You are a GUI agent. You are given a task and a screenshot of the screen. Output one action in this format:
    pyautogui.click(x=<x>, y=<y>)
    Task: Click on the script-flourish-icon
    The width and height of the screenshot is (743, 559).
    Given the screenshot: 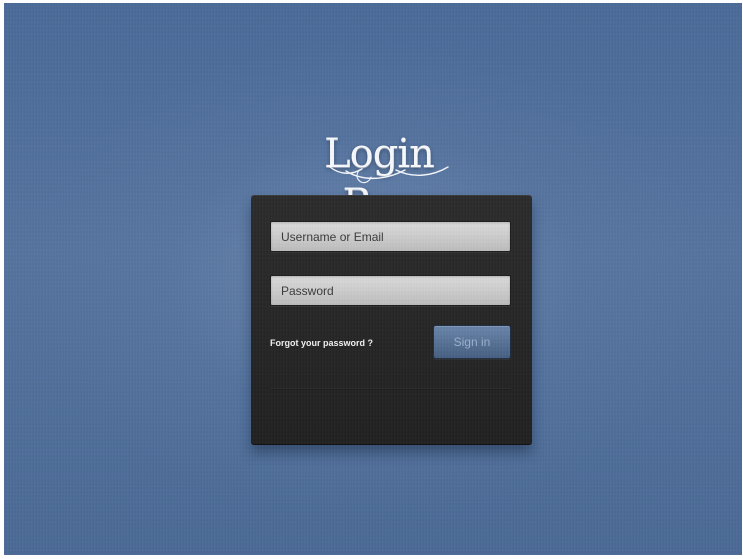 What is the action you would take?
    pyautogui.click(x=389, y=175)
    